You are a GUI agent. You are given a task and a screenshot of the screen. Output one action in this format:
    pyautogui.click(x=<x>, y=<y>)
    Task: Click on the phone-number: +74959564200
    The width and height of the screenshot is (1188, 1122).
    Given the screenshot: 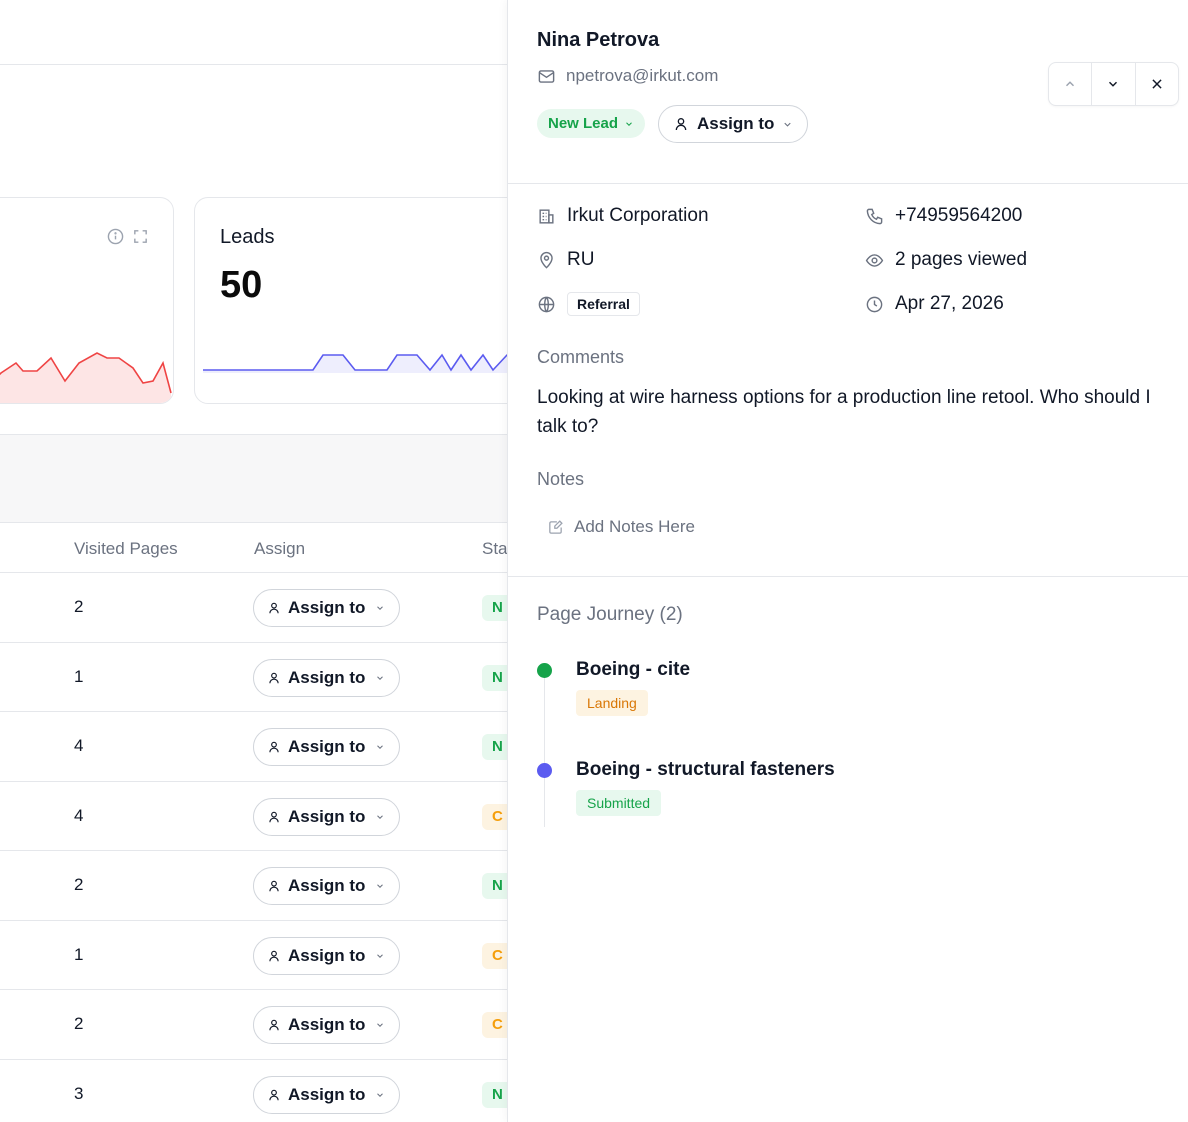 What is the action you would take?
    pyautogui.click(x=958, y=216)
    